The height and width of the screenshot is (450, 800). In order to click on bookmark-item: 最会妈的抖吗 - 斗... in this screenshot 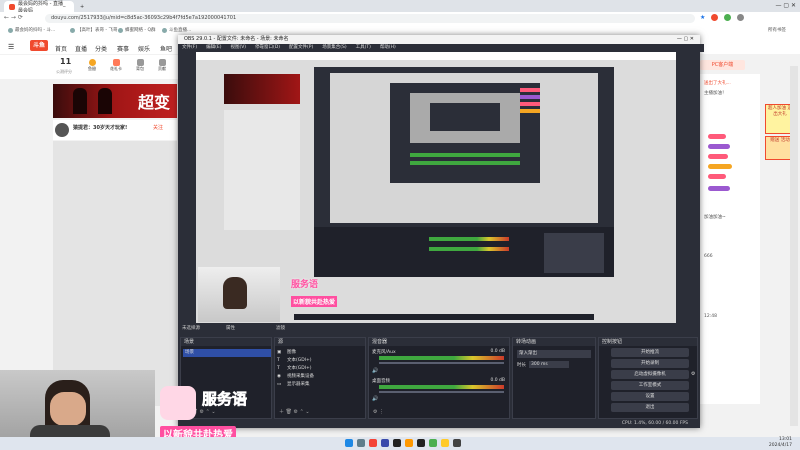, I will do `click(31, 30)`.